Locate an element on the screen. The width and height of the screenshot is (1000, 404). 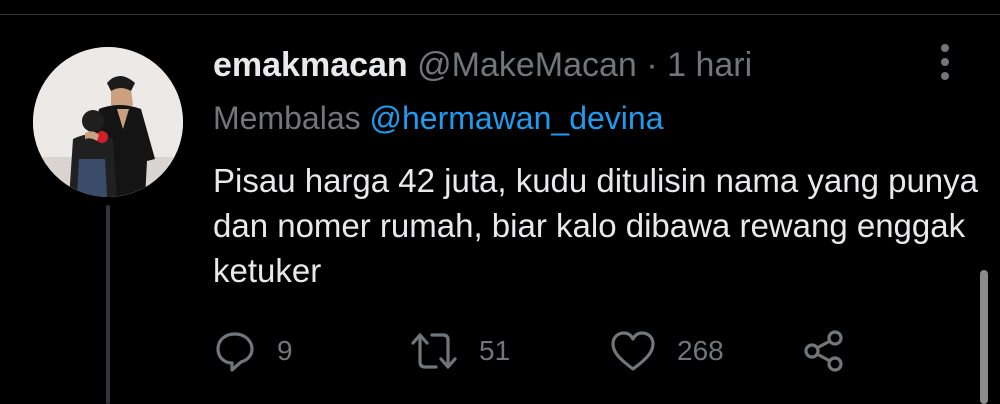
replying-to-label: Membalas is located at coordinates (287, 118).